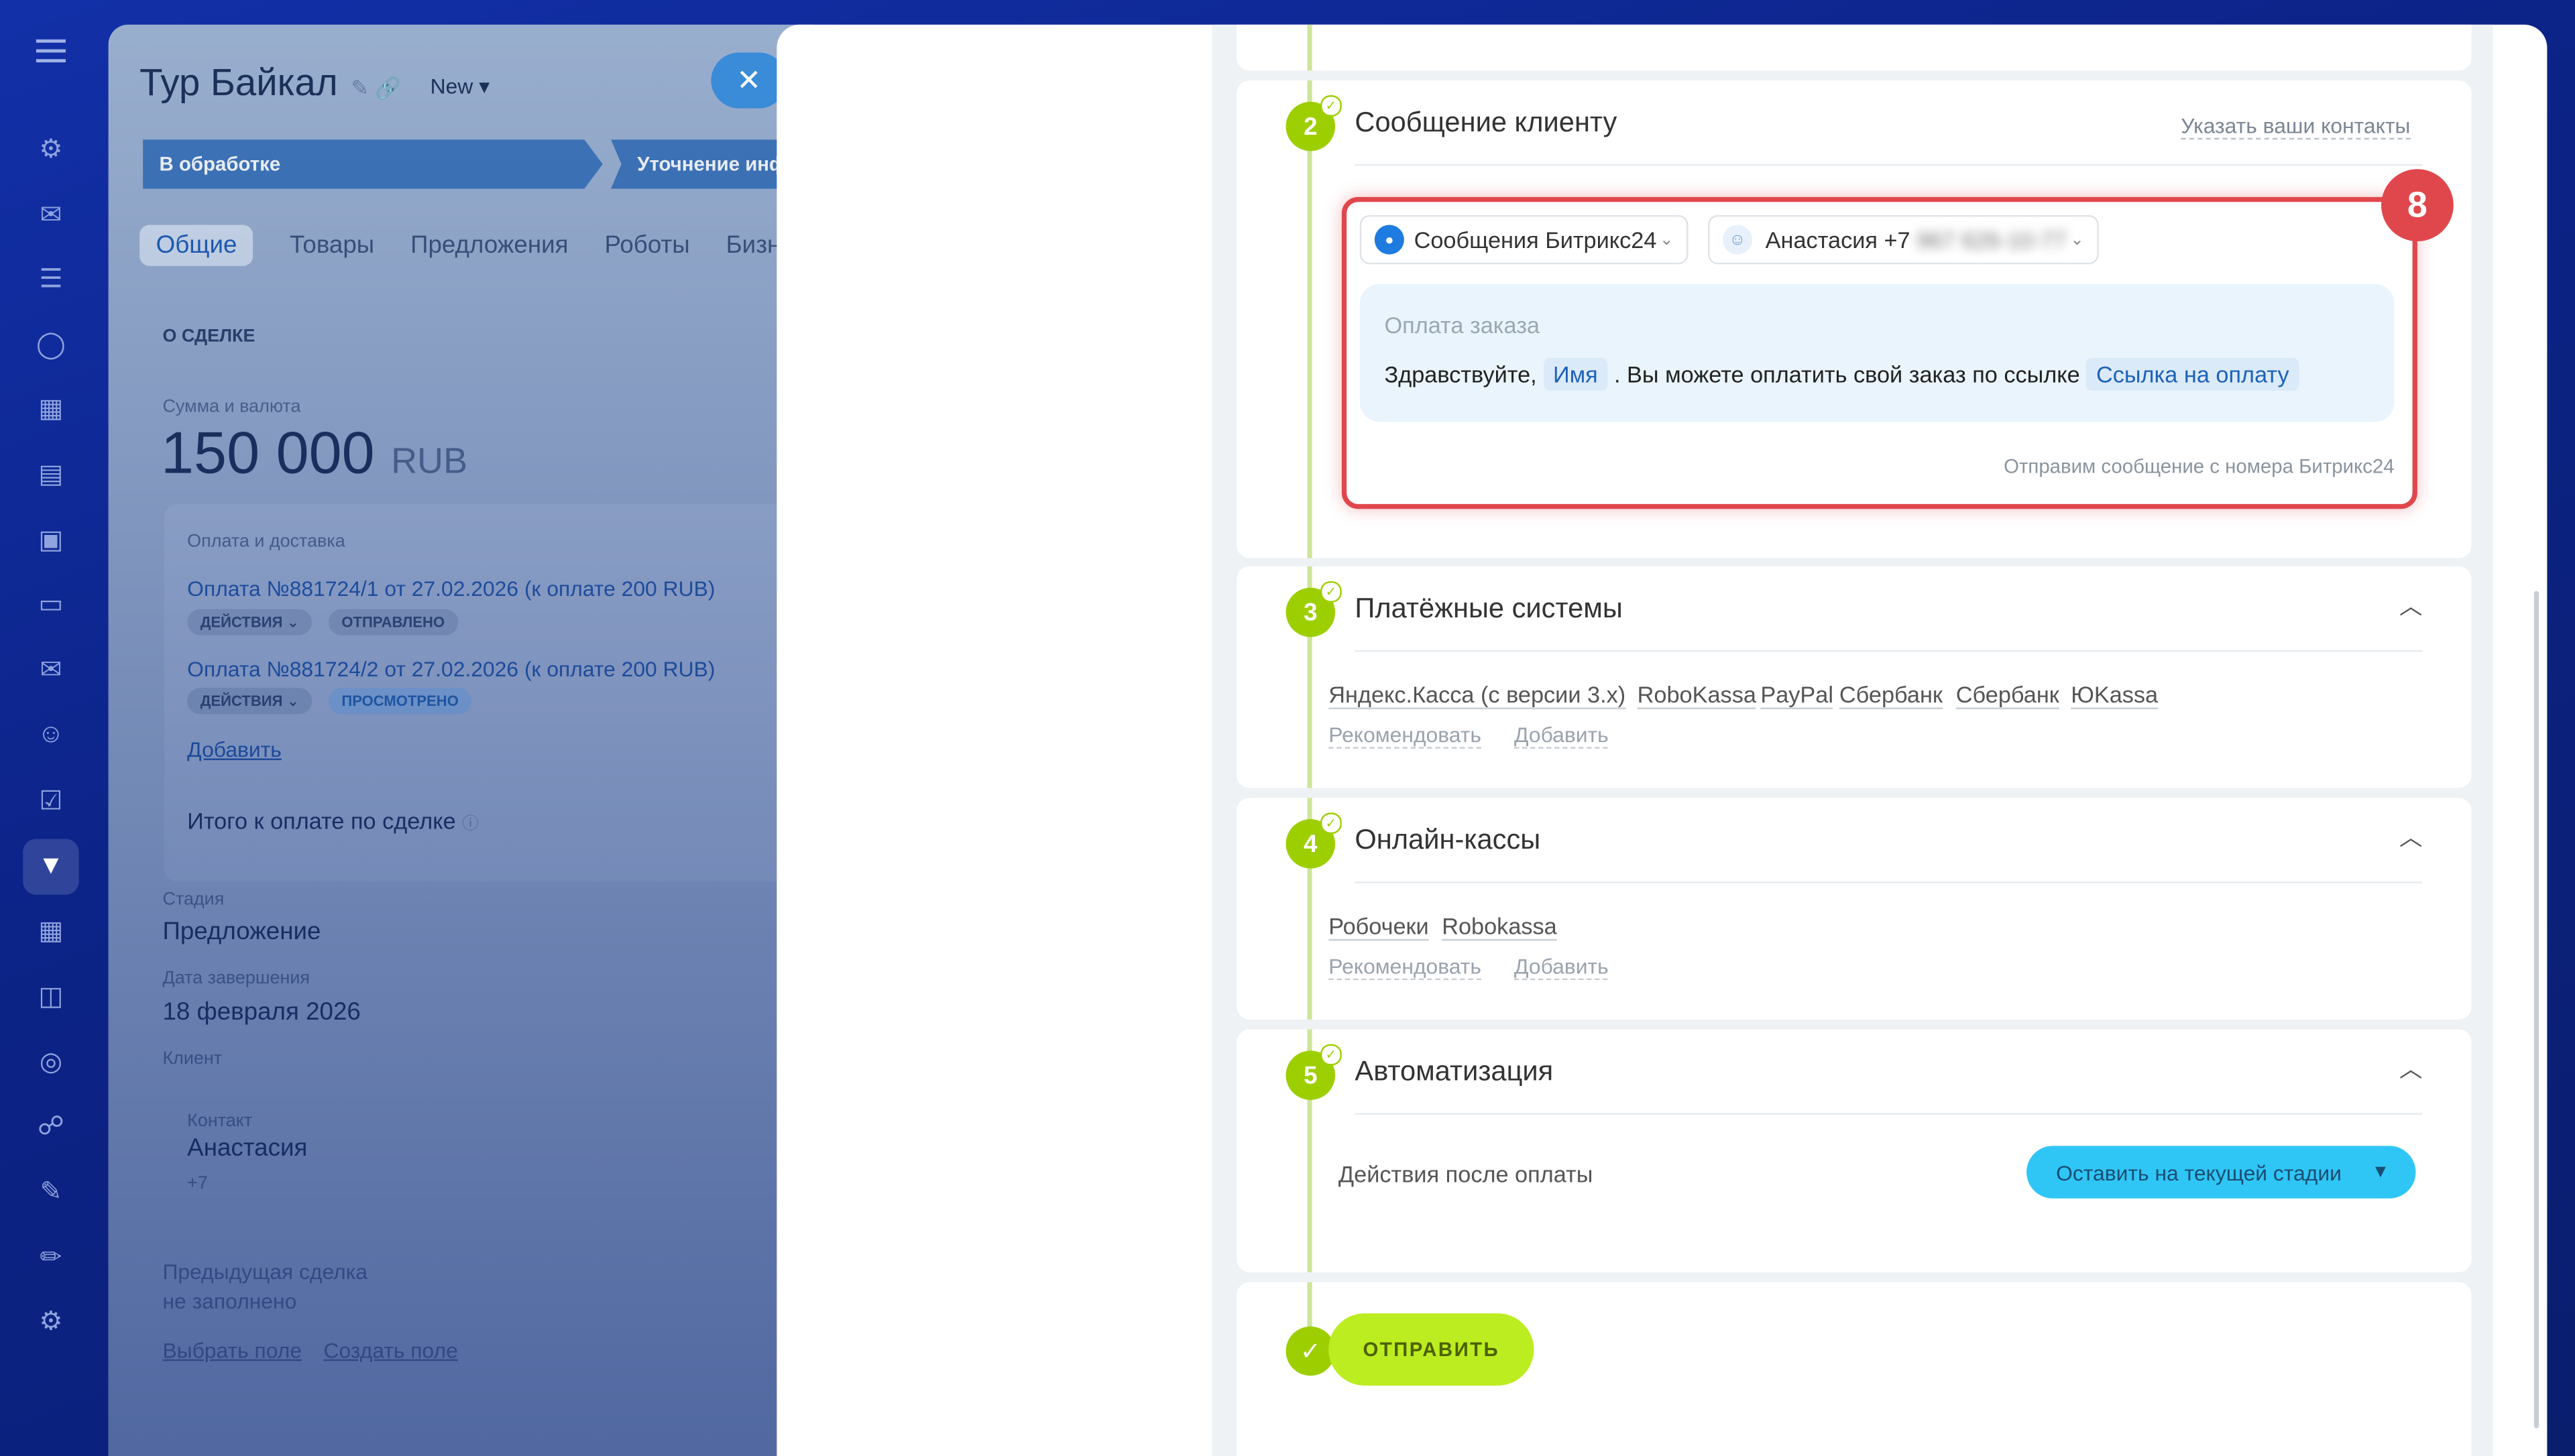  I want to click on payment-actions-1: ДЕЙСТВИЯ ⌄, so click(249, 622).